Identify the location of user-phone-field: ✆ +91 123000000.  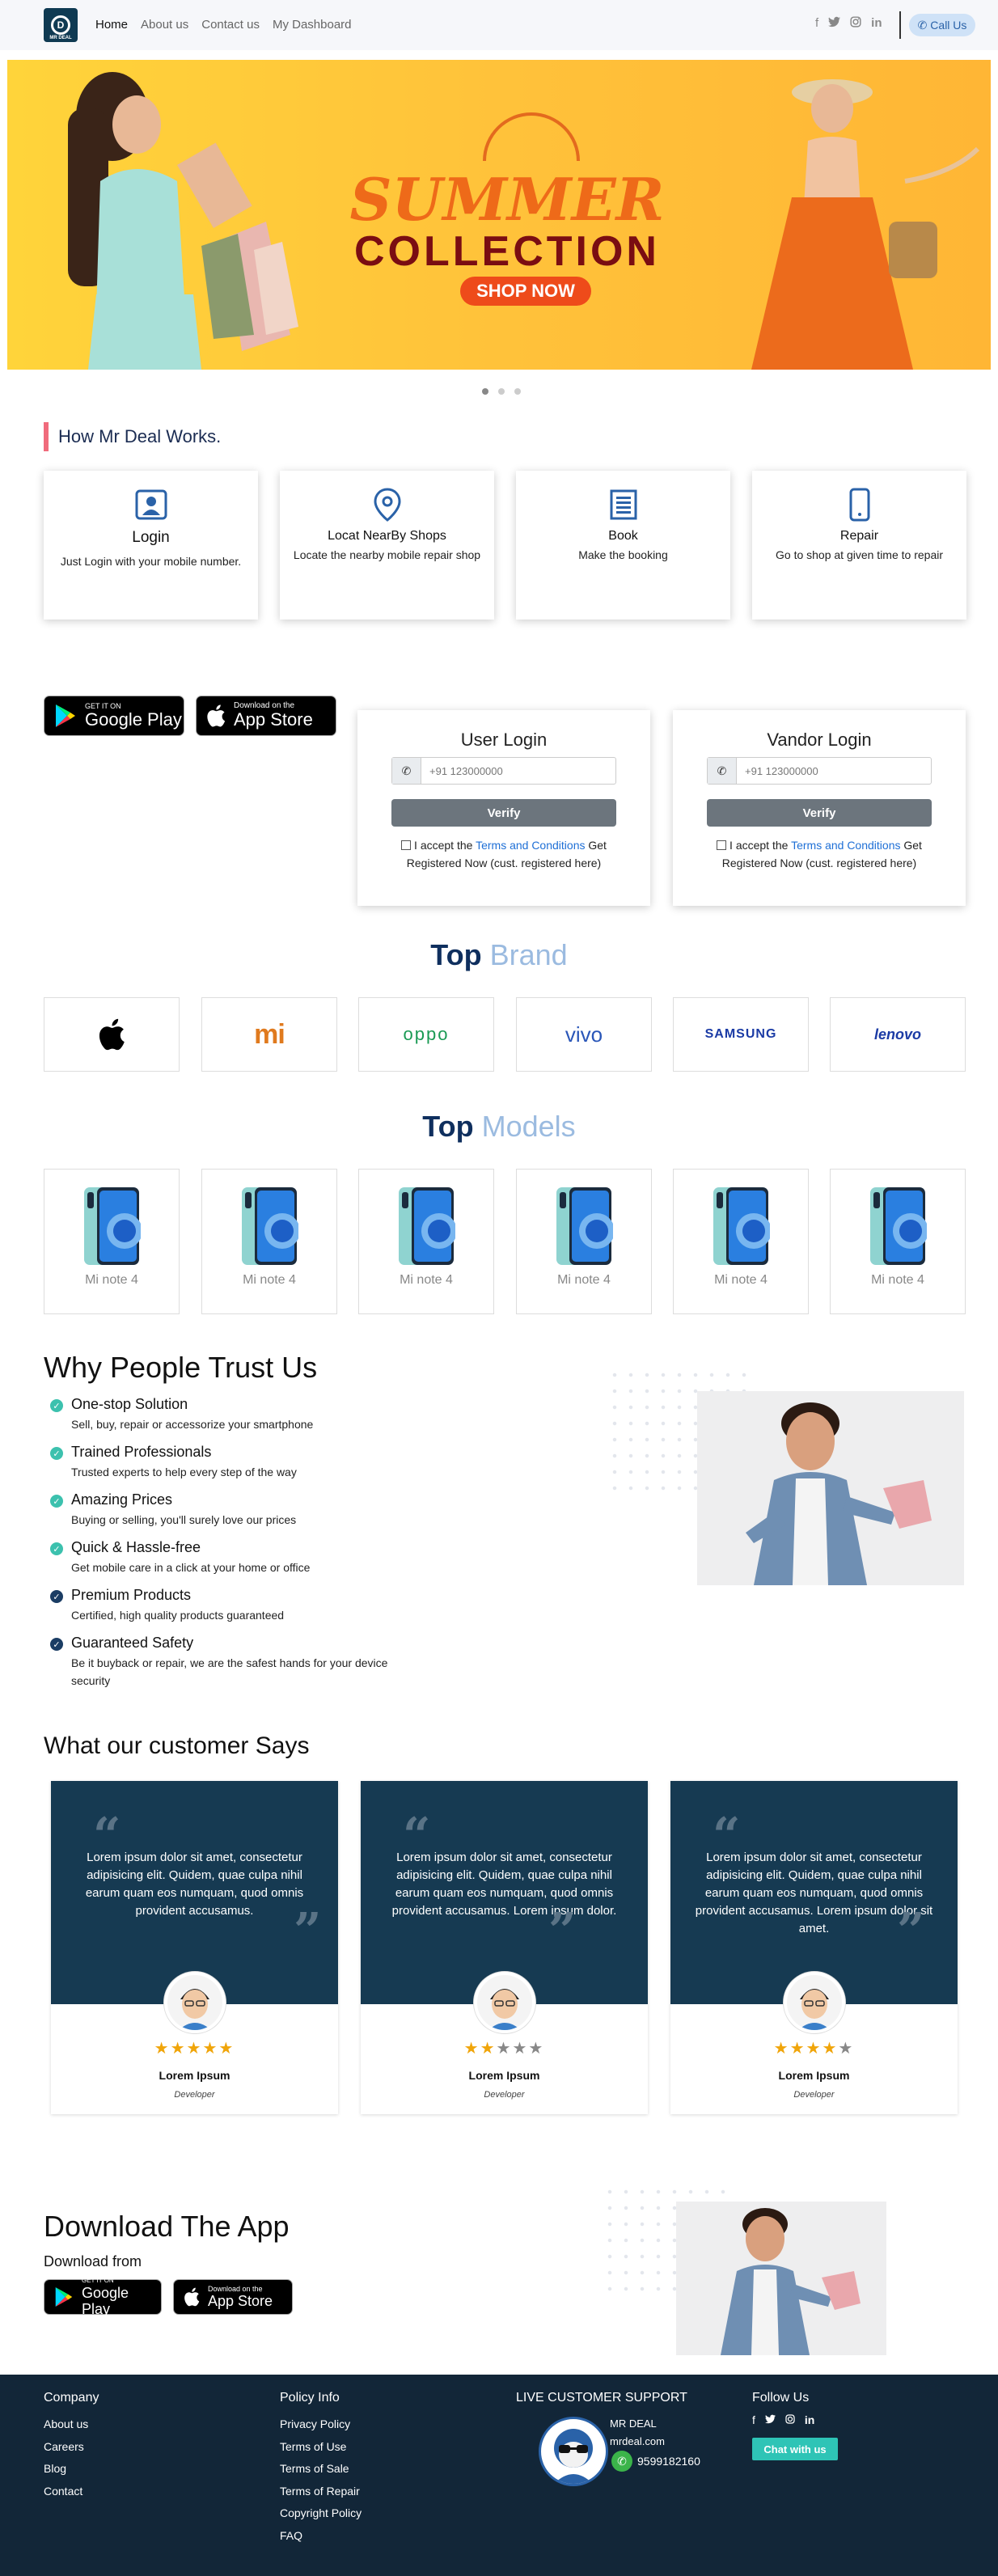
(504, 771).